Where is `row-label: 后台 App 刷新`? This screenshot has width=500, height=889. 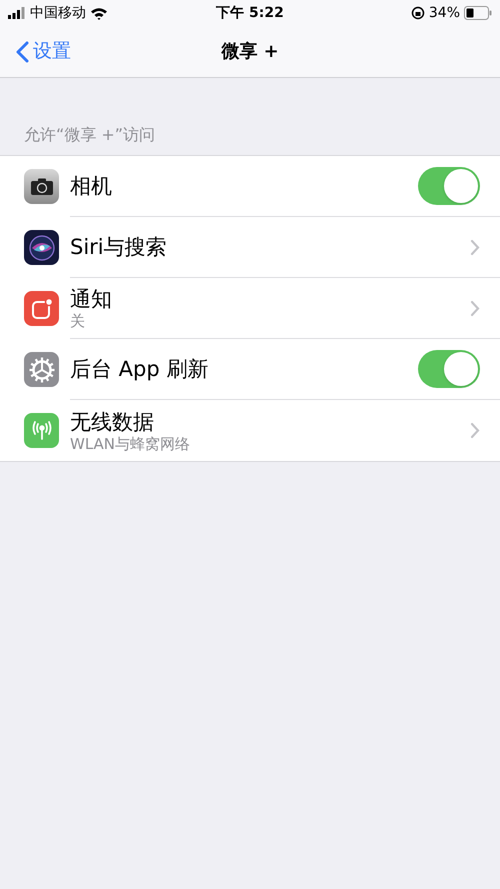
row-label: 后台 App 刷新 is located at coordinates (140, 369).